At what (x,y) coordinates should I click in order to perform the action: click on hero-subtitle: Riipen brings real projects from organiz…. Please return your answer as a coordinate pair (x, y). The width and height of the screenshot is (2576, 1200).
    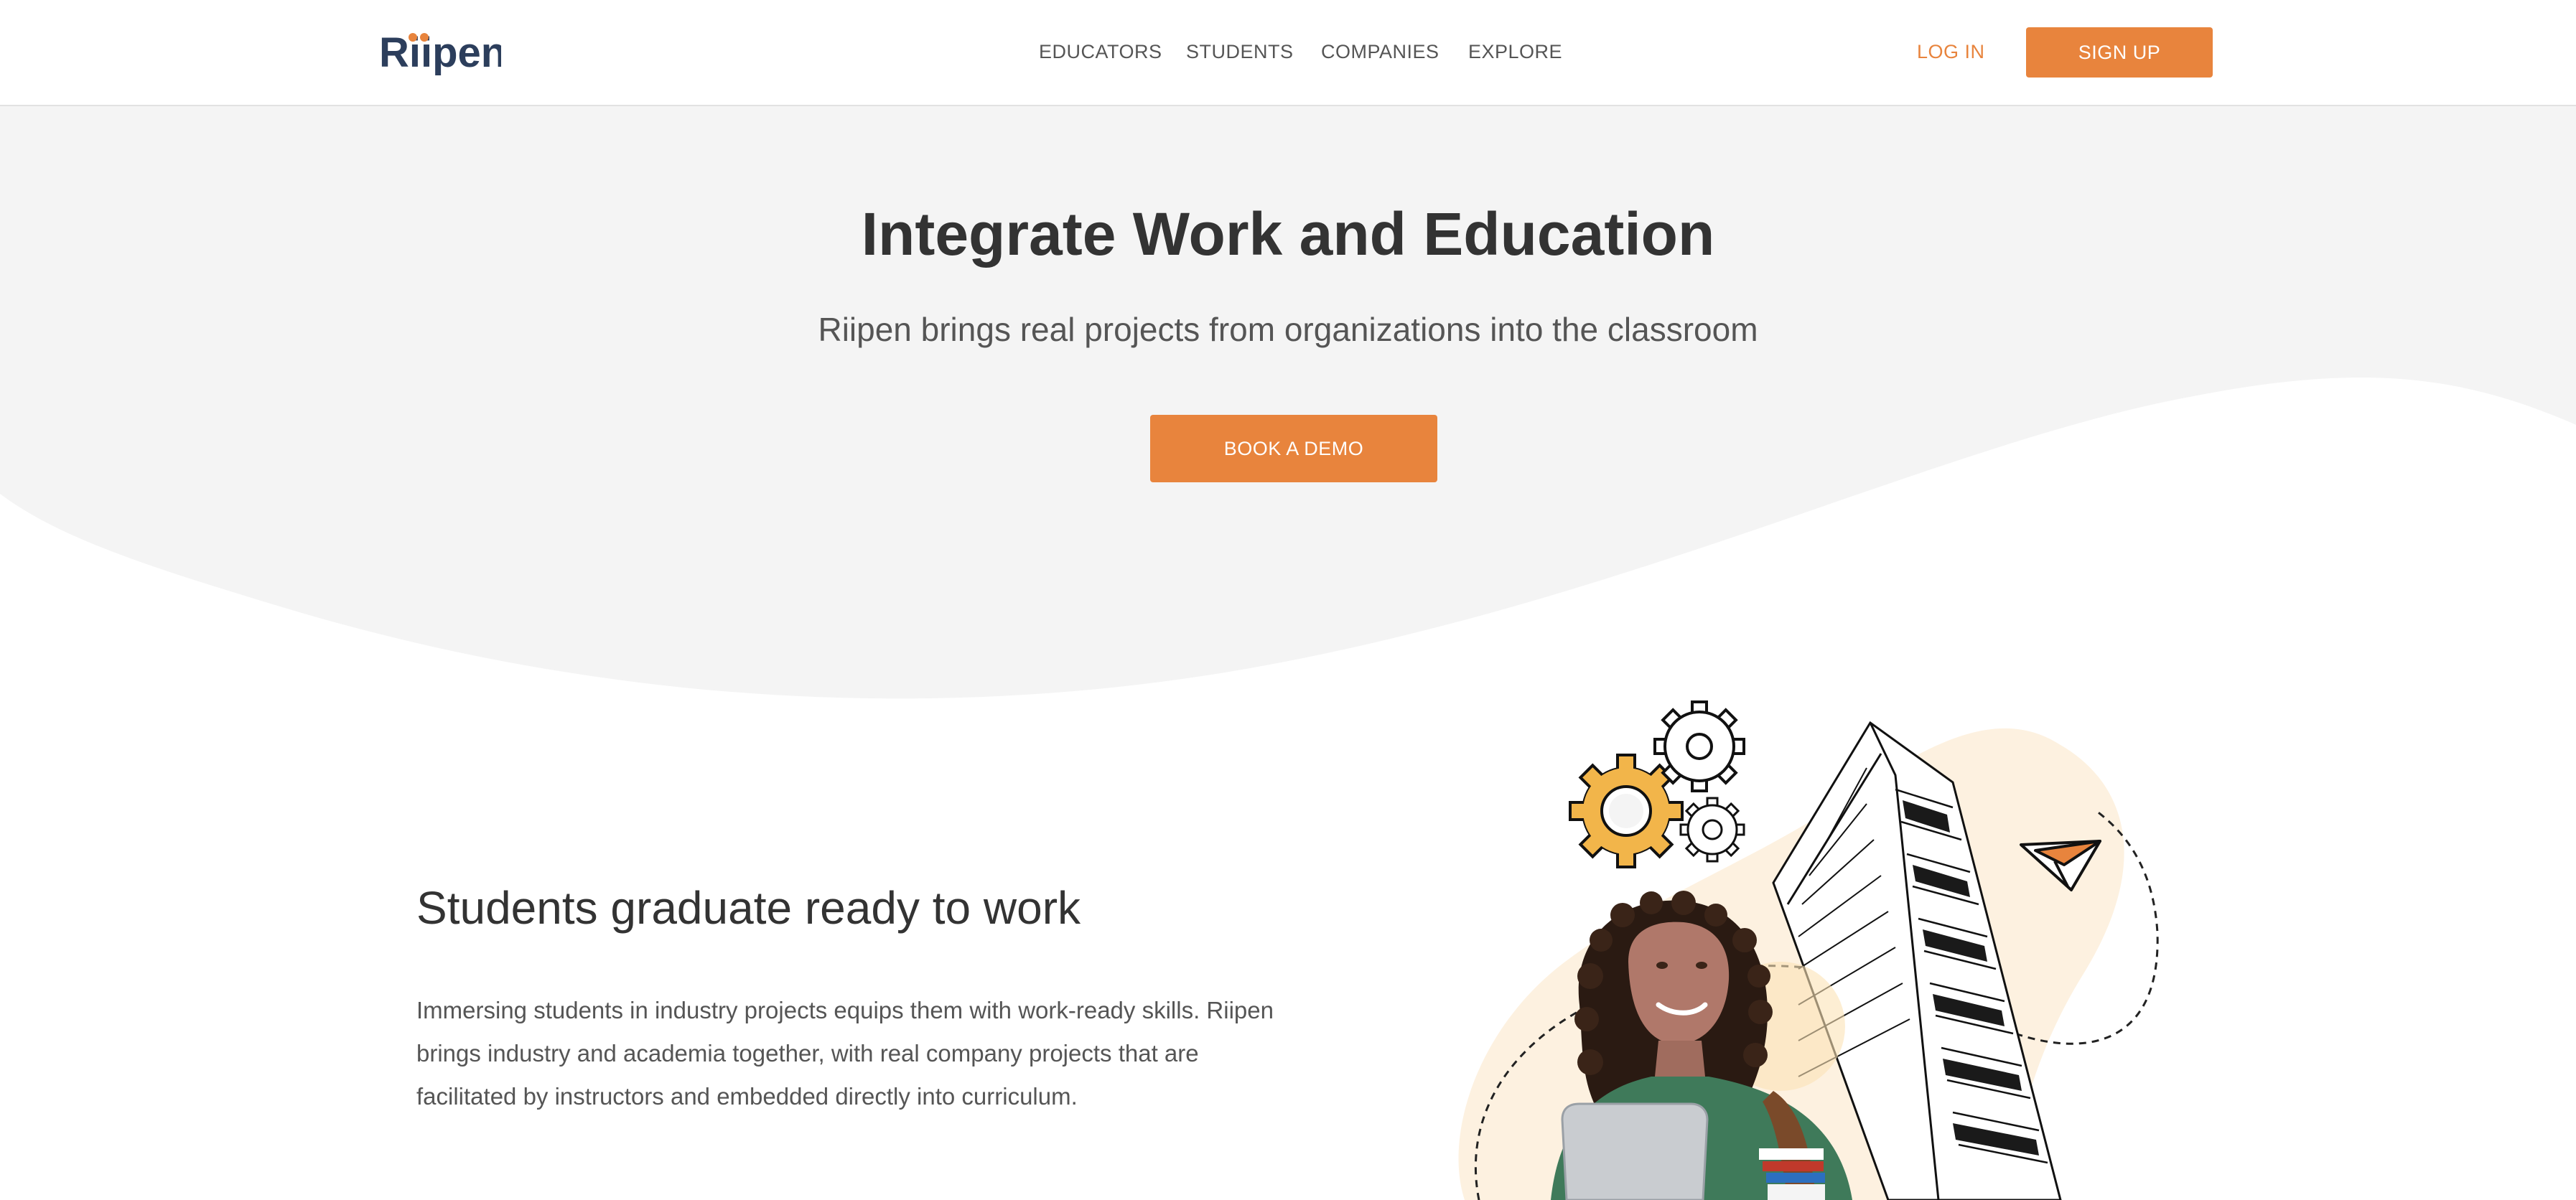
    Looking at the image, I should click on (1288, 329).